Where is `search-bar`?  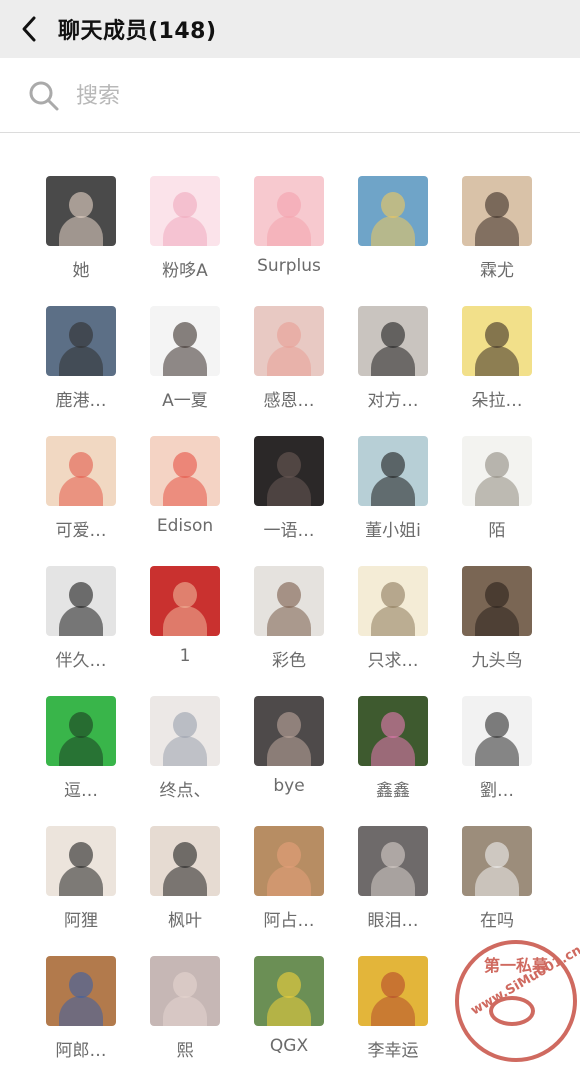 search-bar is located at coordinates (290, 96).